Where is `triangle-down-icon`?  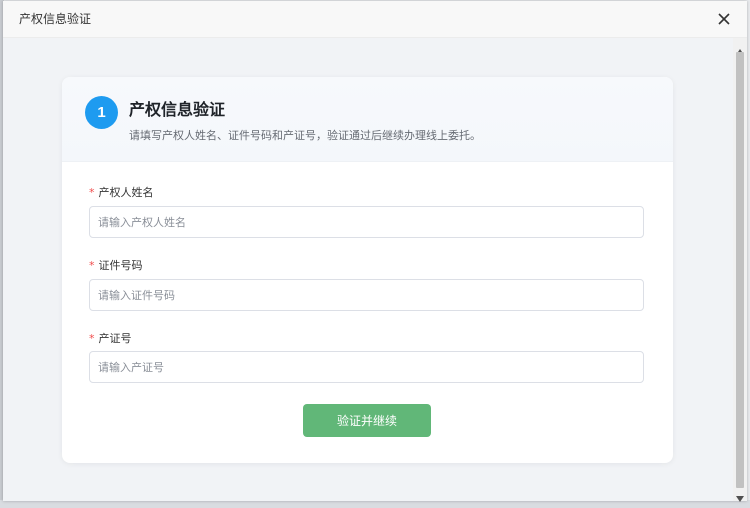 triangle-down-icon is located at coordinates (740, 495).